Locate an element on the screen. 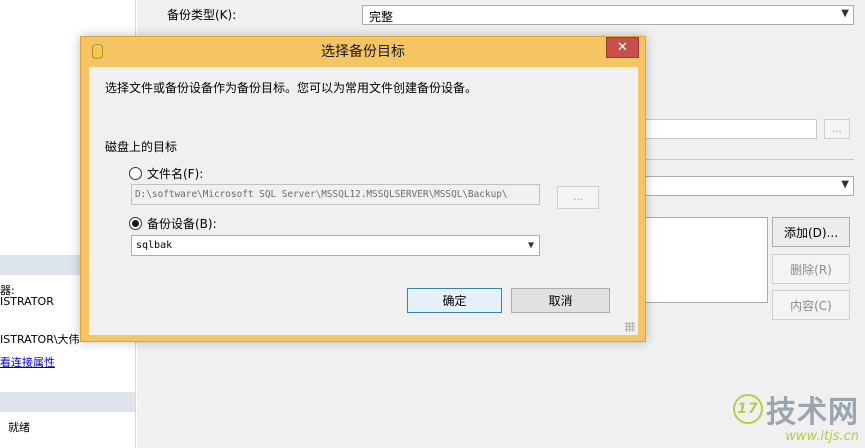 The width and height of the screenshot is (865, 448). backup-type-select: 完整 ▼ is located at coordinates (608, 15).